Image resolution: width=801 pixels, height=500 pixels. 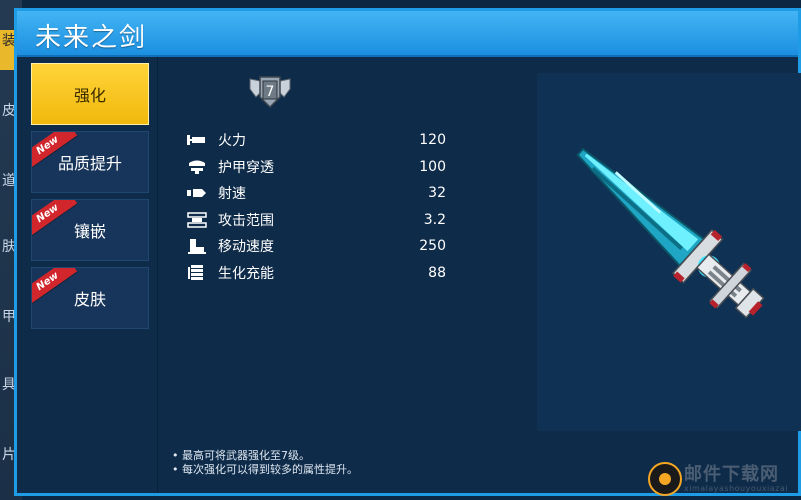 What do you see at coordinates (437, 193) in the screenshot?
I see `stat-value: 32` at bounding box center [437, 193].